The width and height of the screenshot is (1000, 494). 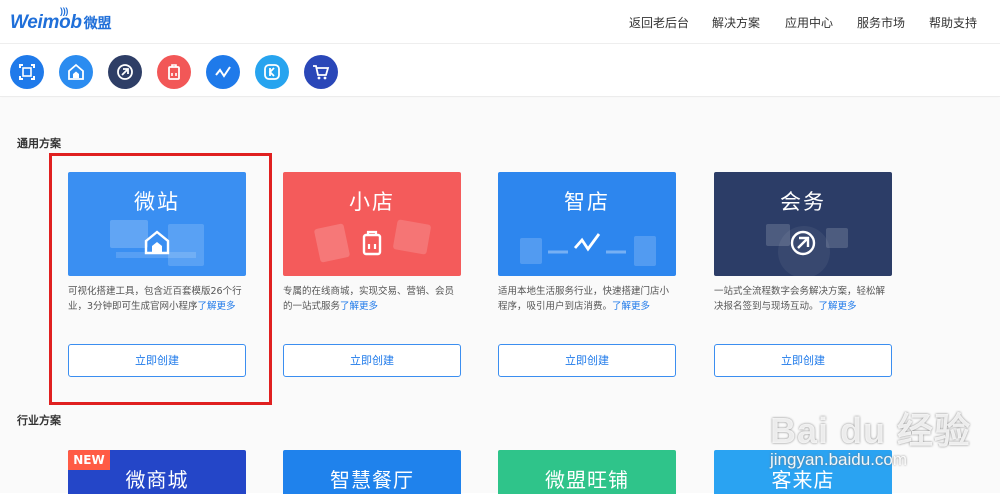 What do you see at coordinates (500, 71) in the screenshot?
I see `app-icon-bar` at bounding box center [500, 71].